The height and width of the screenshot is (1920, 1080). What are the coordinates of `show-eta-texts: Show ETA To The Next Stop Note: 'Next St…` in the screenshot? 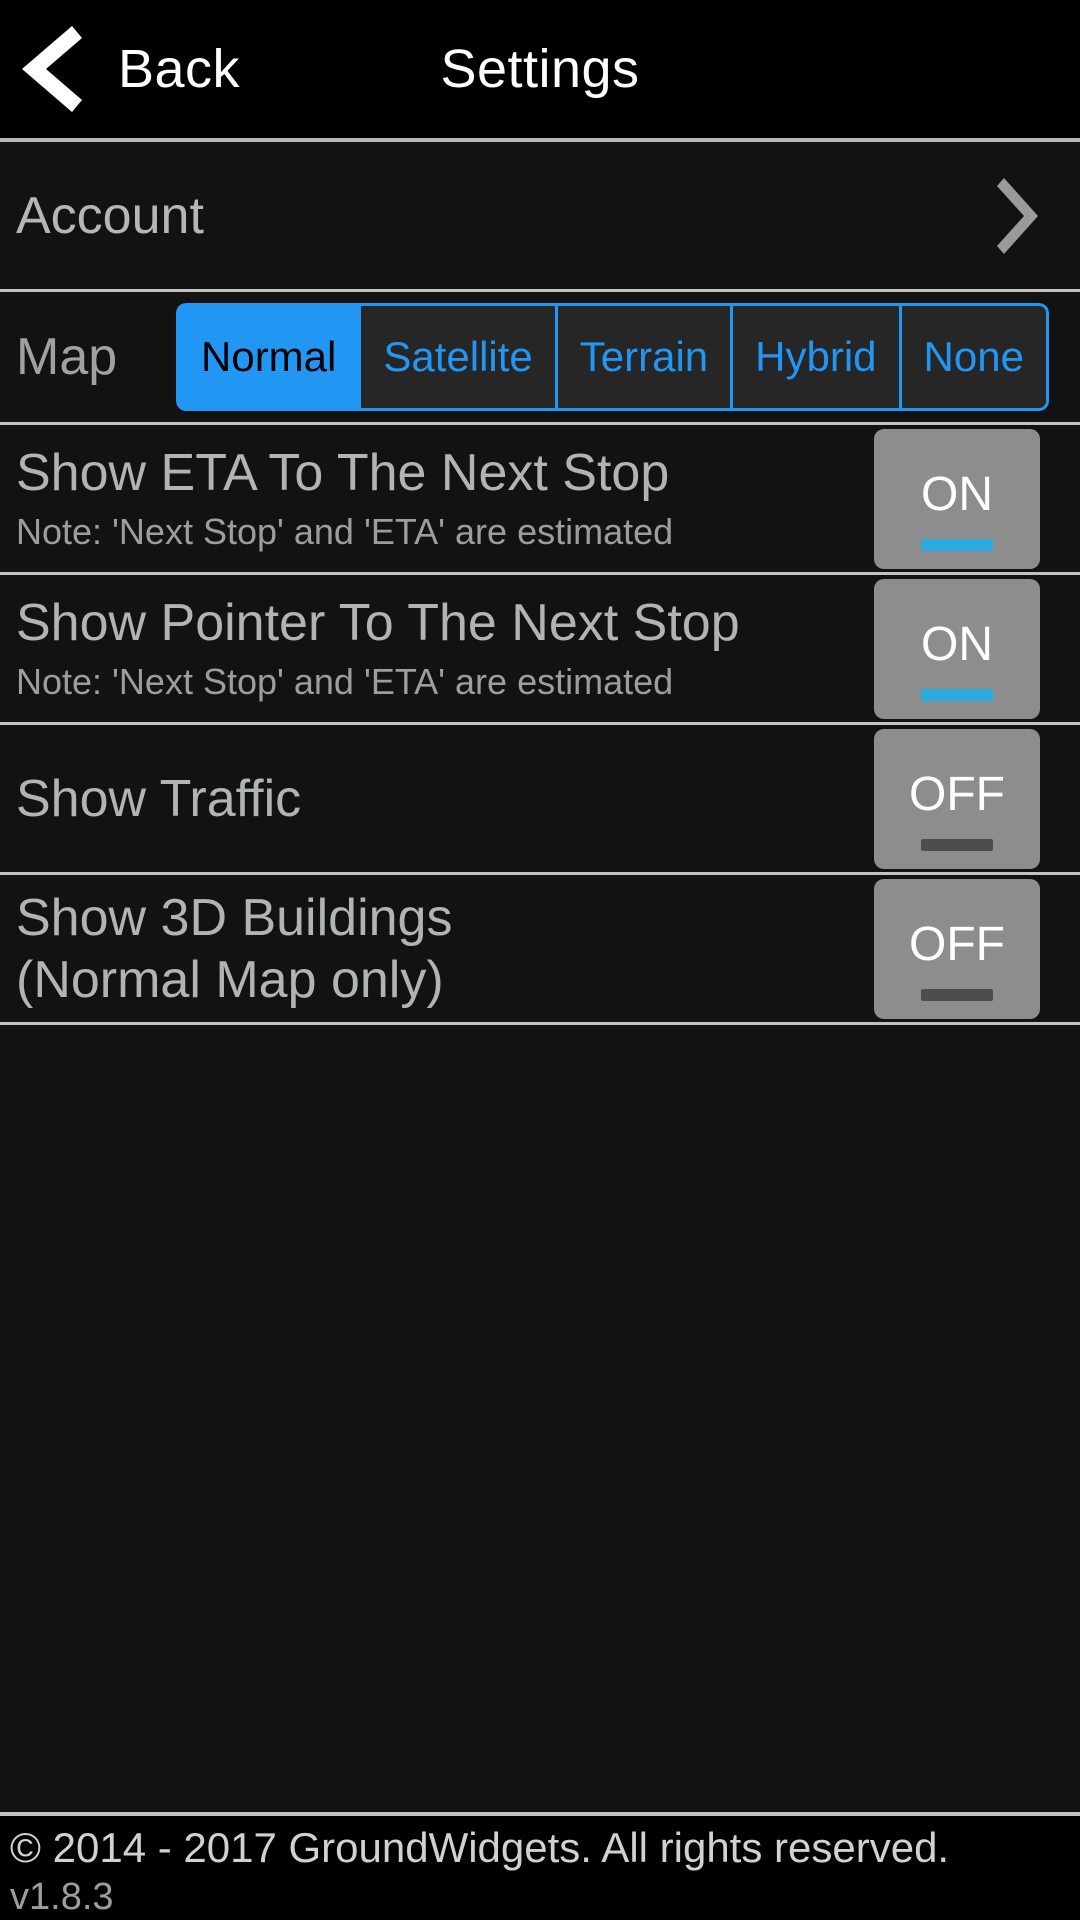 It's located at (445, 499).